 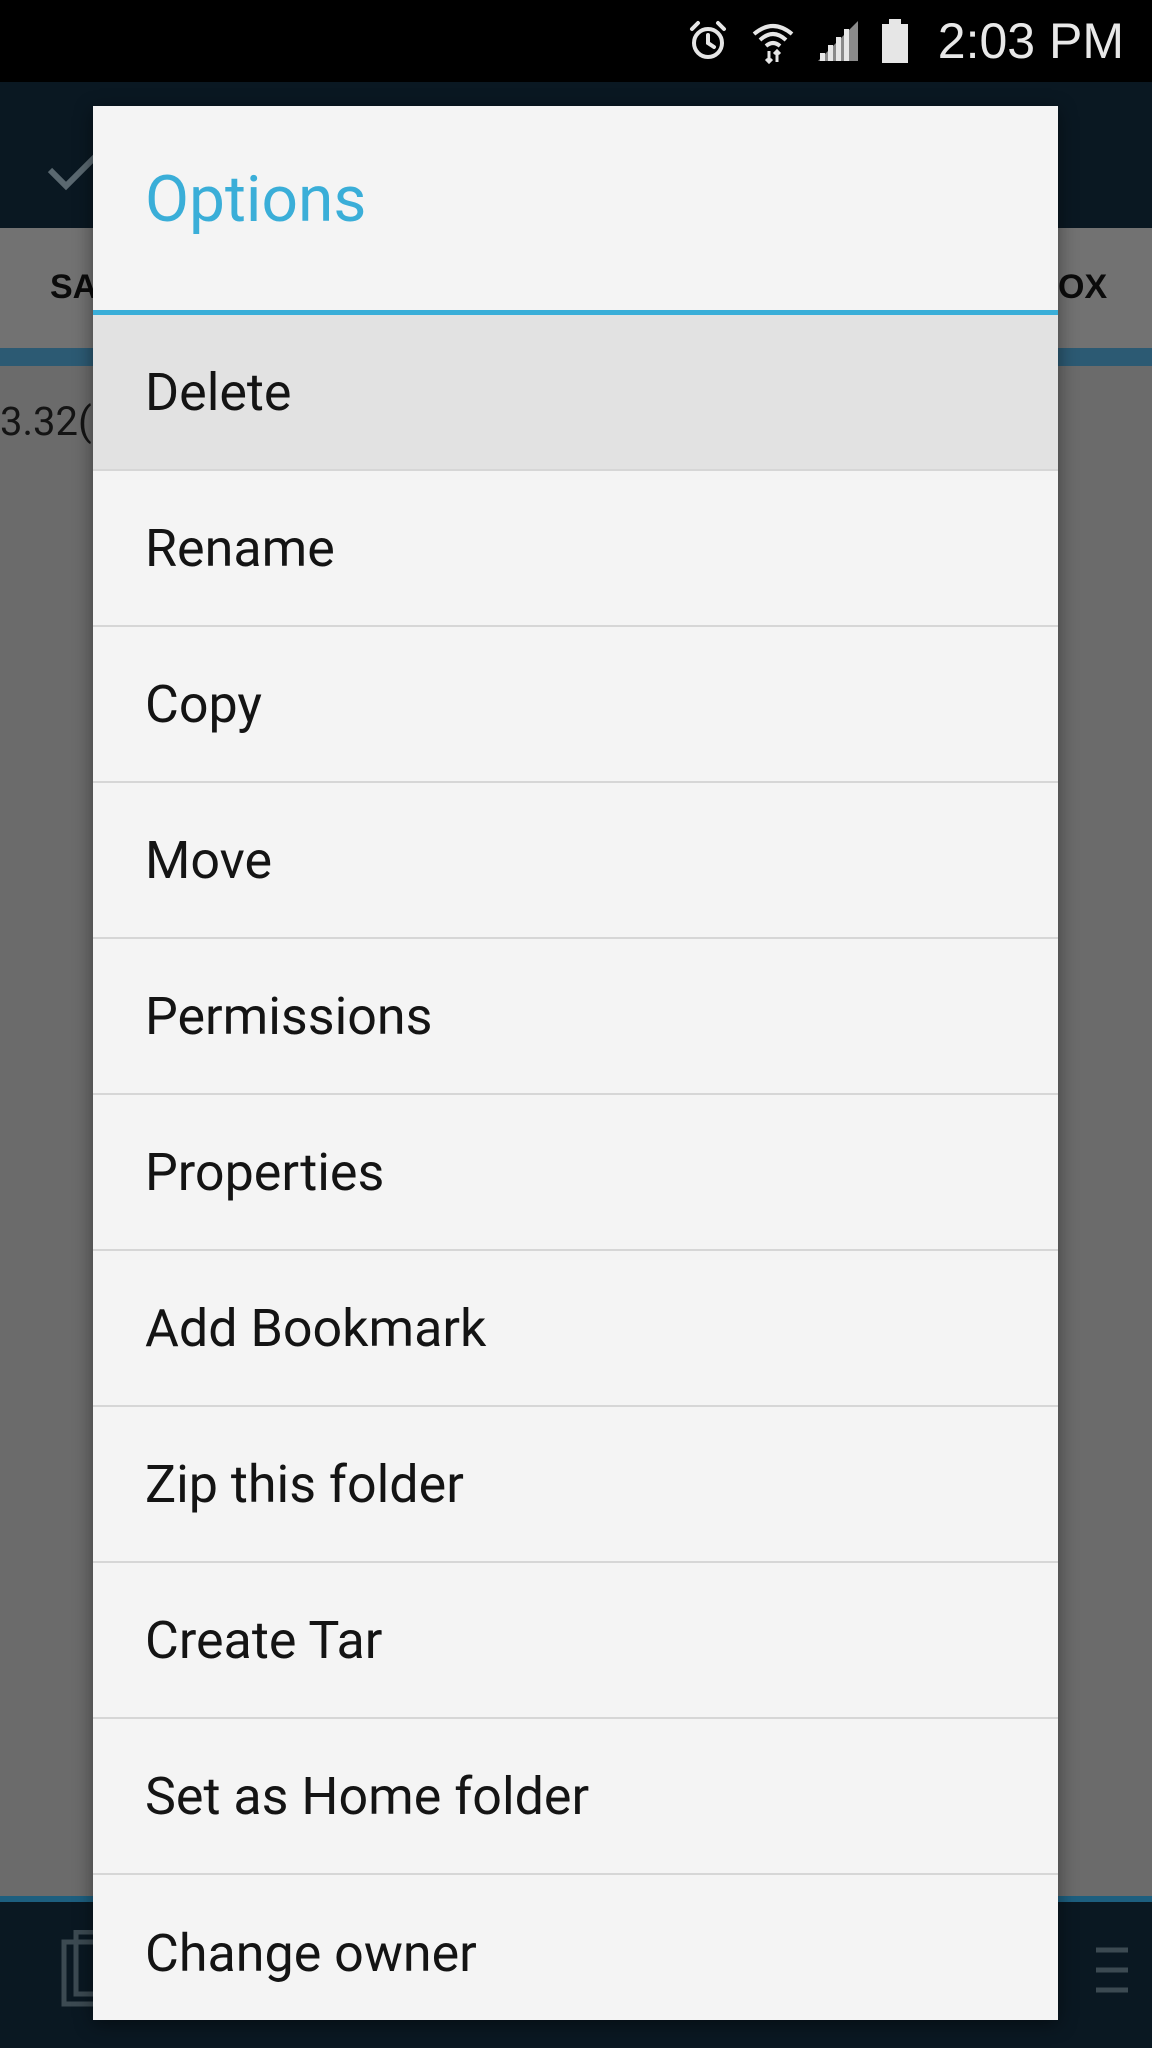 I want to click on option-copy: Copy, so click(x=575, y=705).